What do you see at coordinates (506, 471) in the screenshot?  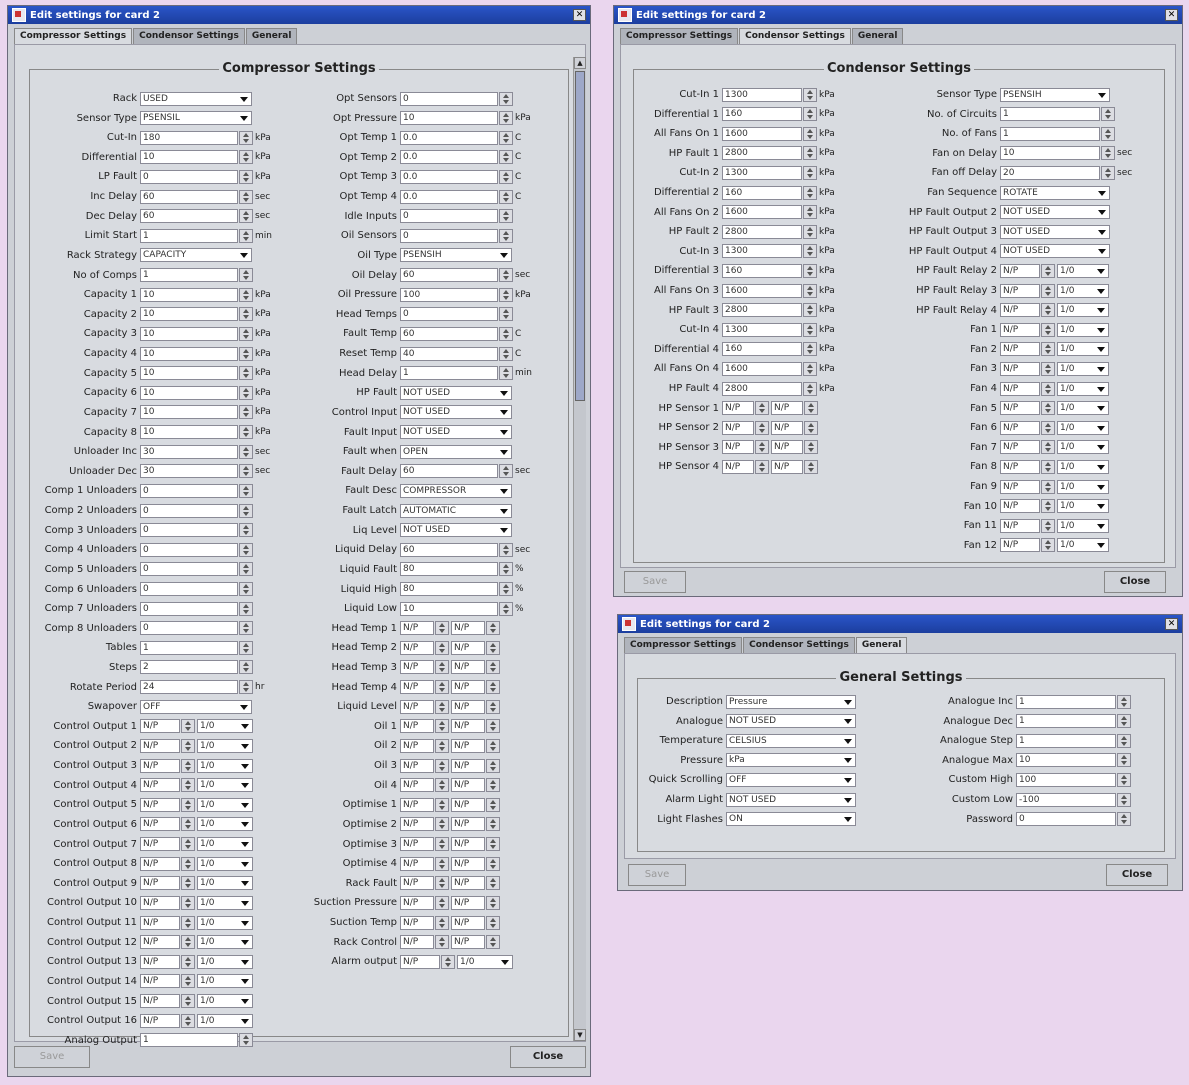 I see `fault-delay-spinner-icon` at bounding box center [506, 471].